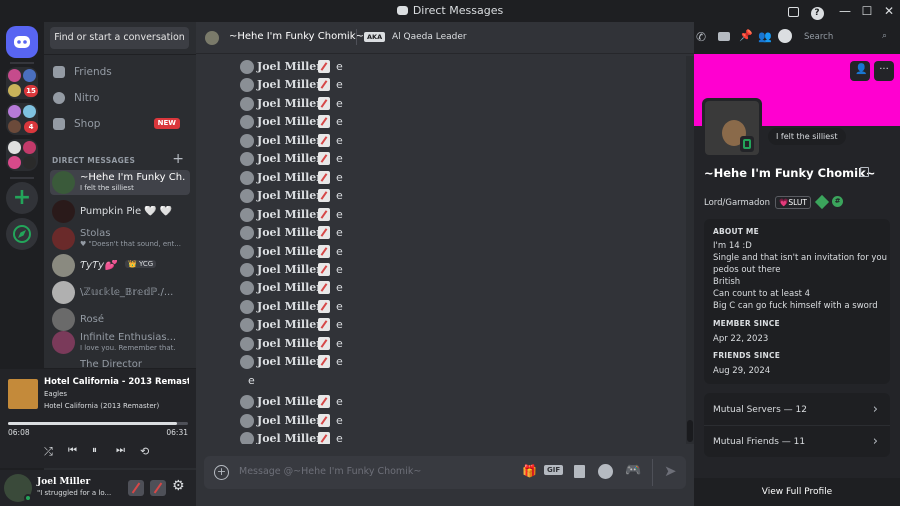  What do you see at coordinates (765, 36) in the screenshot?
I see `add-friends-icon: 👥` at bounding box center [765, 36].